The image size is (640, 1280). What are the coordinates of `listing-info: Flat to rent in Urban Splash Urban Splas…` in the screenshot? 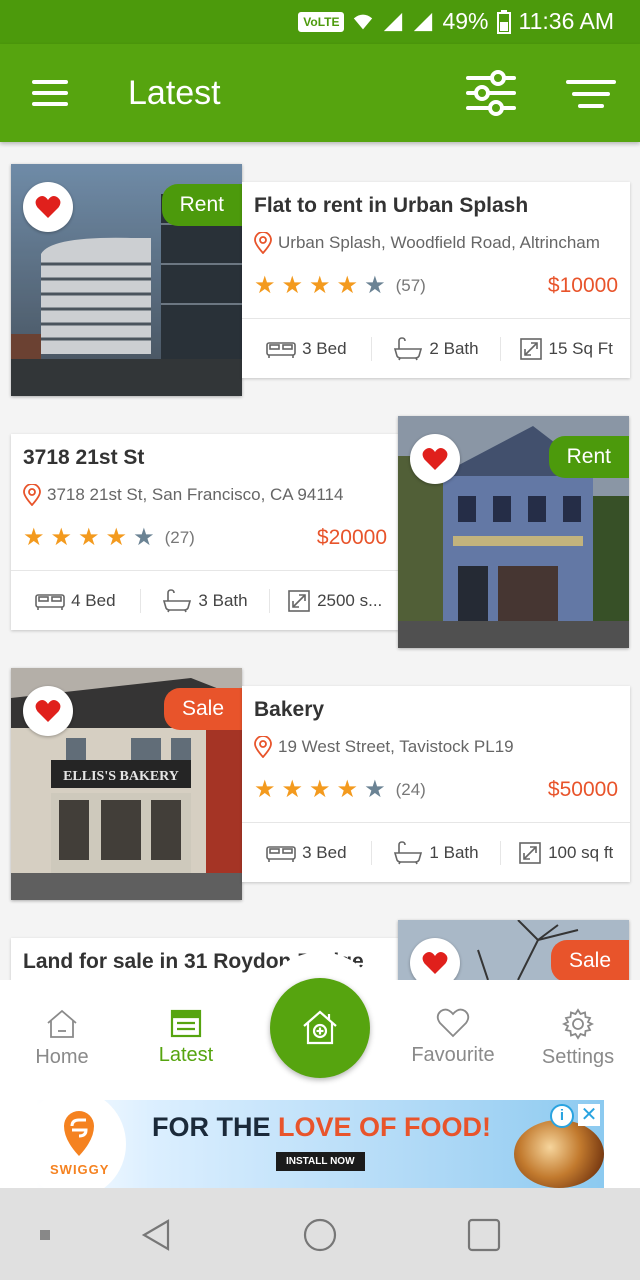 It's located at (436, 280).